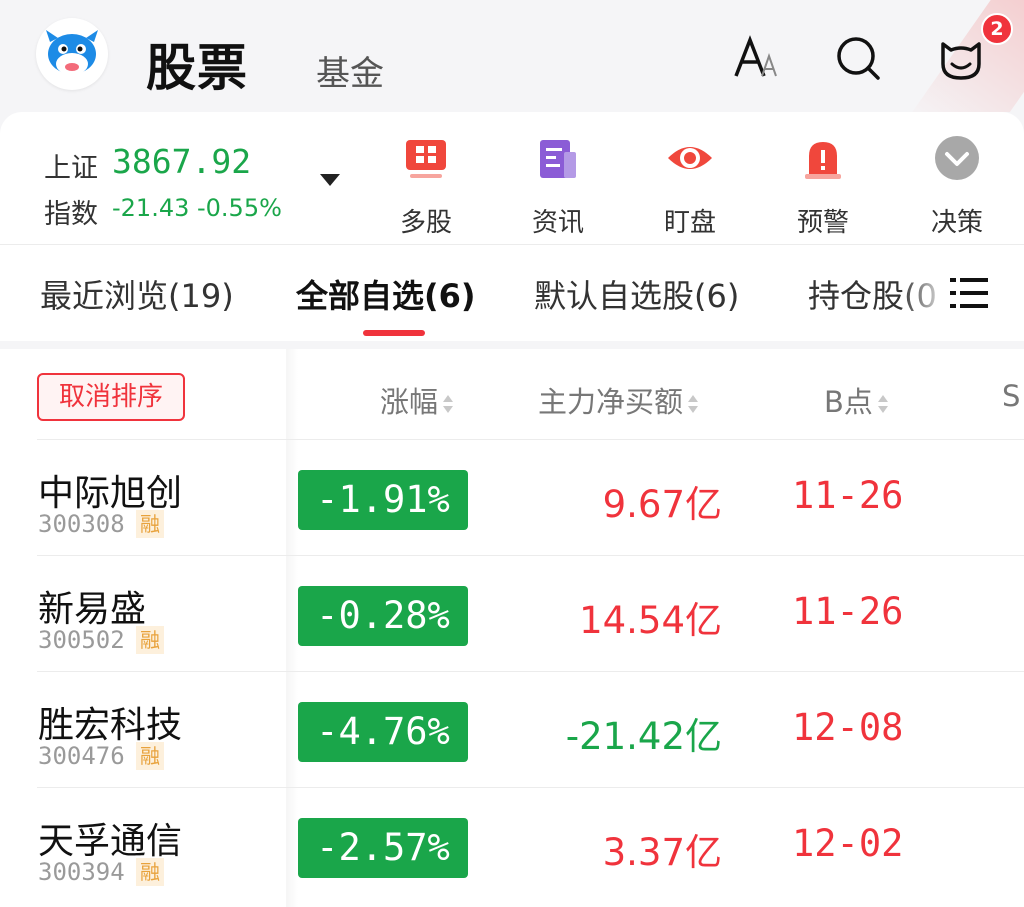  I want to click on tab-fade, so click(925, 290).